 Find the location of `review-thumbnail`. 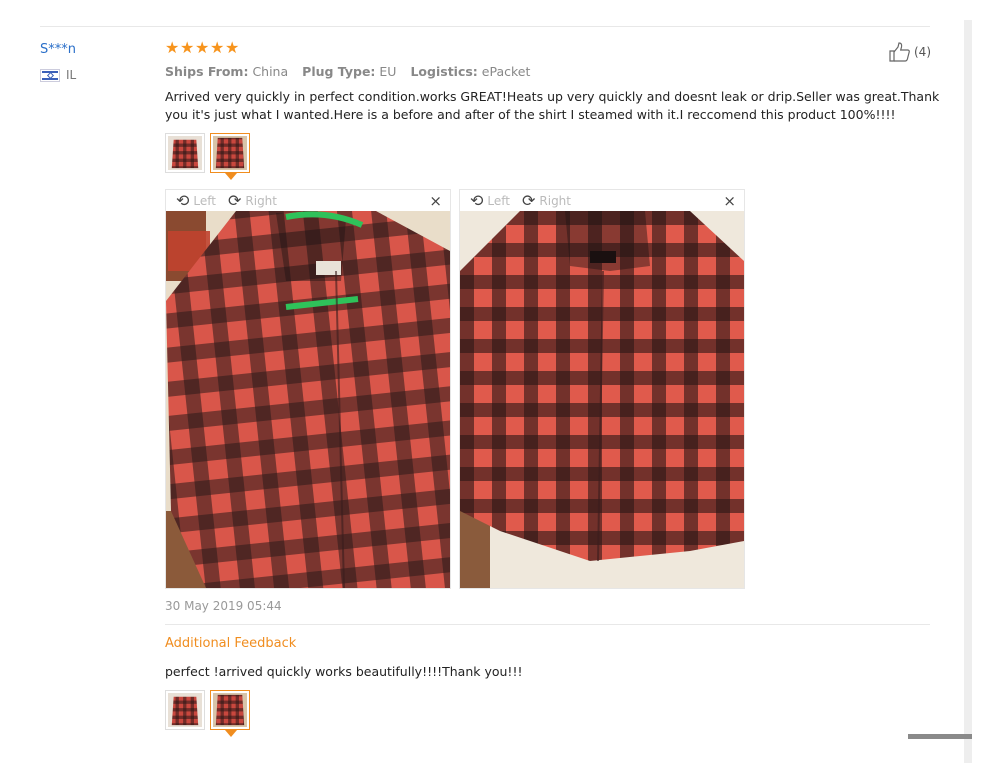

review-thumbnail is located at coordinates (185, 153).